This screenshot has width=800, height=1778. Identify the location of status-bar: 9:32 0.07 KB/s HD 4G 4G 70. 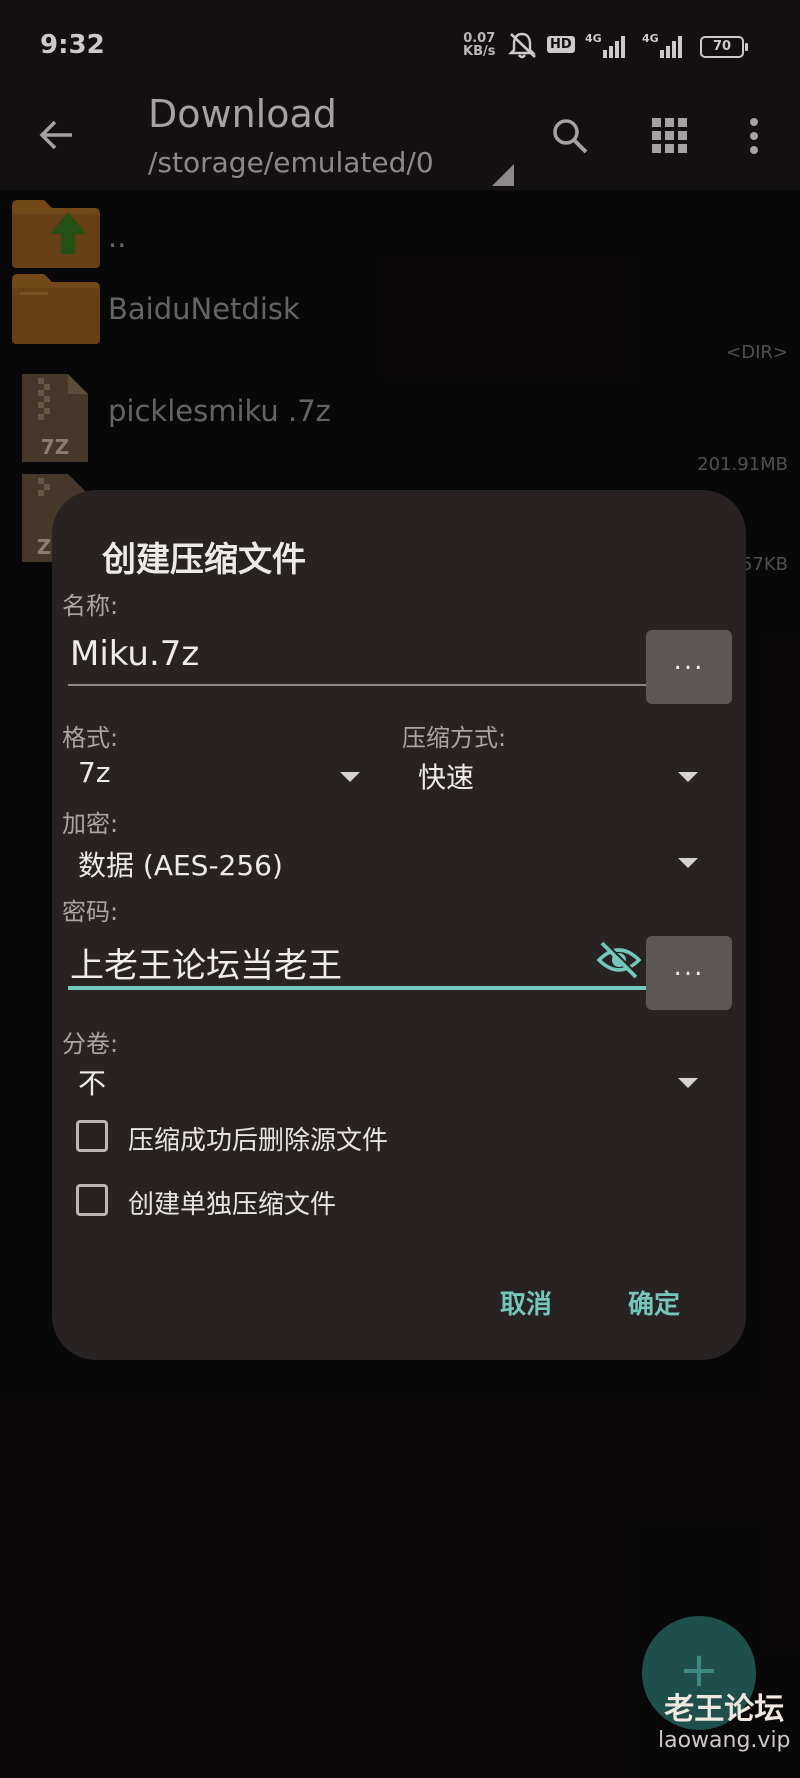
(400, 40).